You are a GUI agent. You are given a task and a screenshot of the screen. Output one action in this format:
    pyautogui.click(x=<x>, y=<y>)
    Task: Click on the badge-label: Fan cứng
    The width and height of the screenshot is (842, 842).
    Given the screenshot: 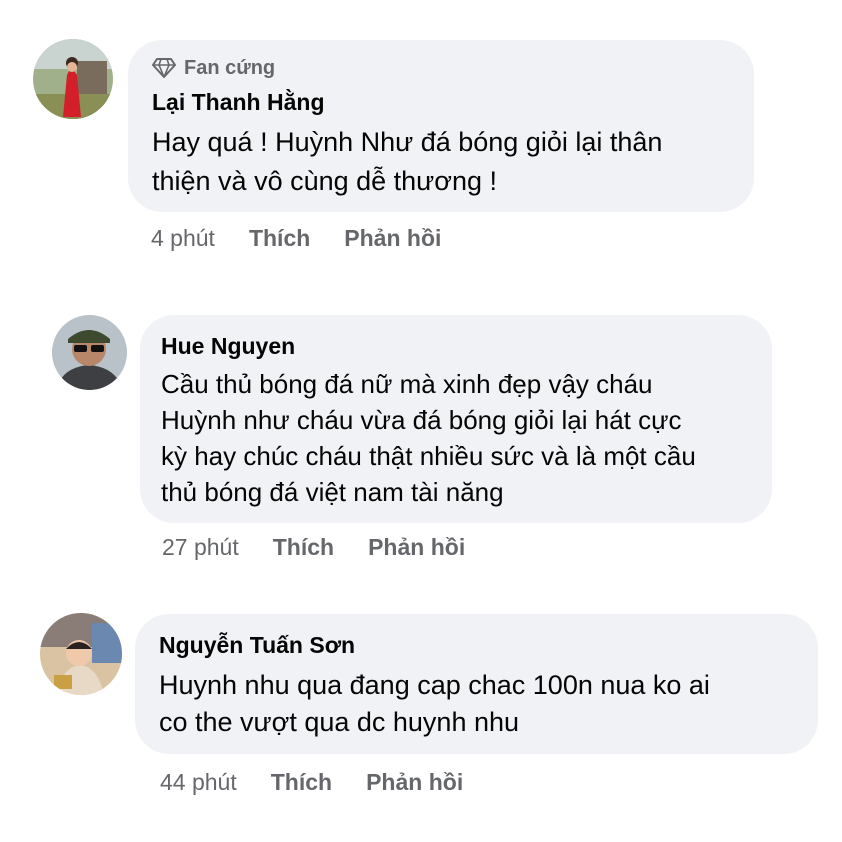 What is the action you would take?
    pyautogui.click(x=230, y=68)
    